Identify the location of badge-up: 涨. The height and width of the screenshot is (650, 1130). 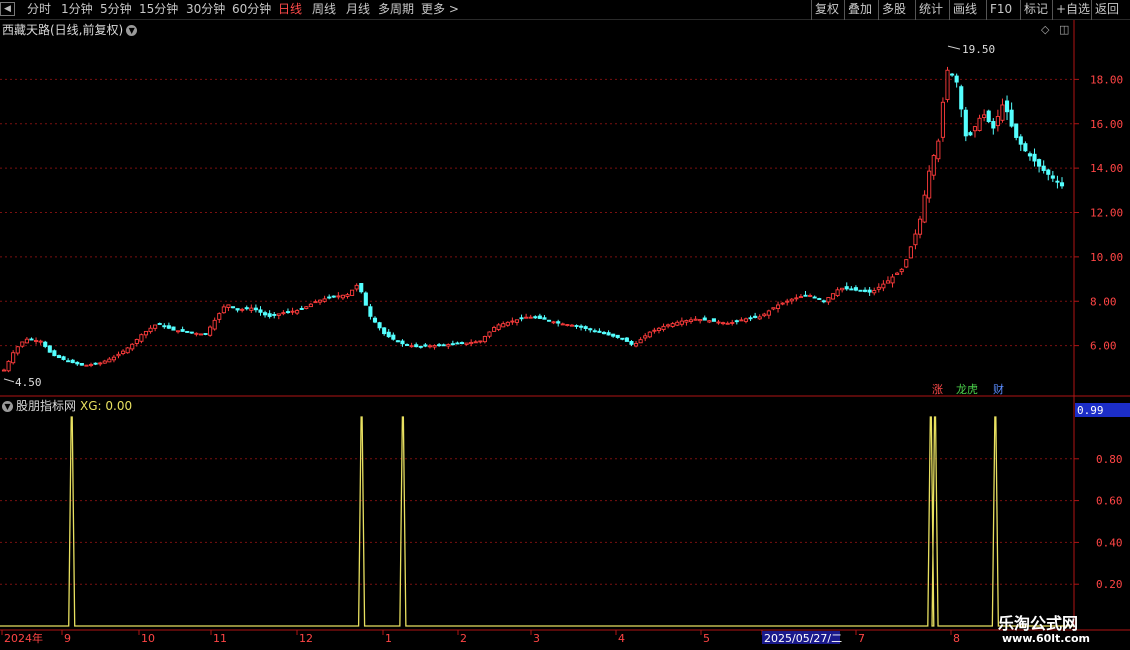
(937, 389).